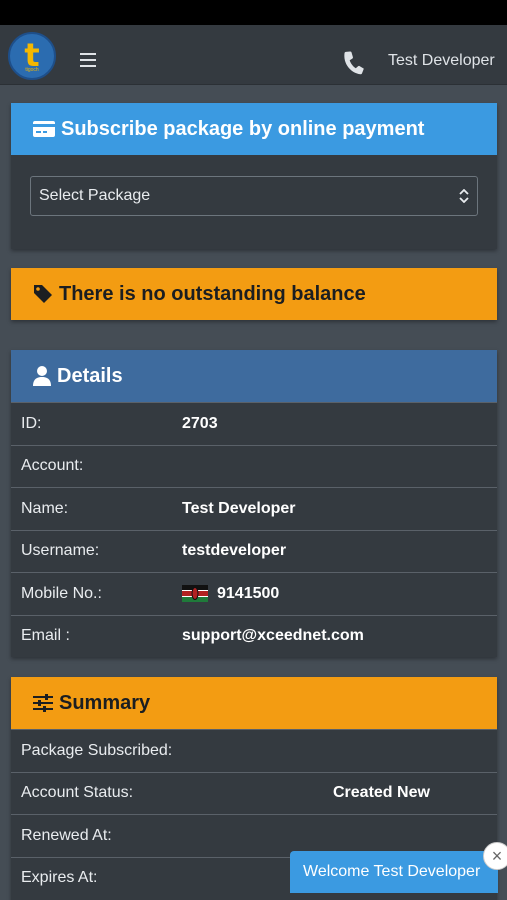 This screenshot has height=900, width=507. What do you see at coordinates (254, 793) in the screenshot?
I see `summary-row-status: Account Status: Created New` at bounding box center [254, 793].